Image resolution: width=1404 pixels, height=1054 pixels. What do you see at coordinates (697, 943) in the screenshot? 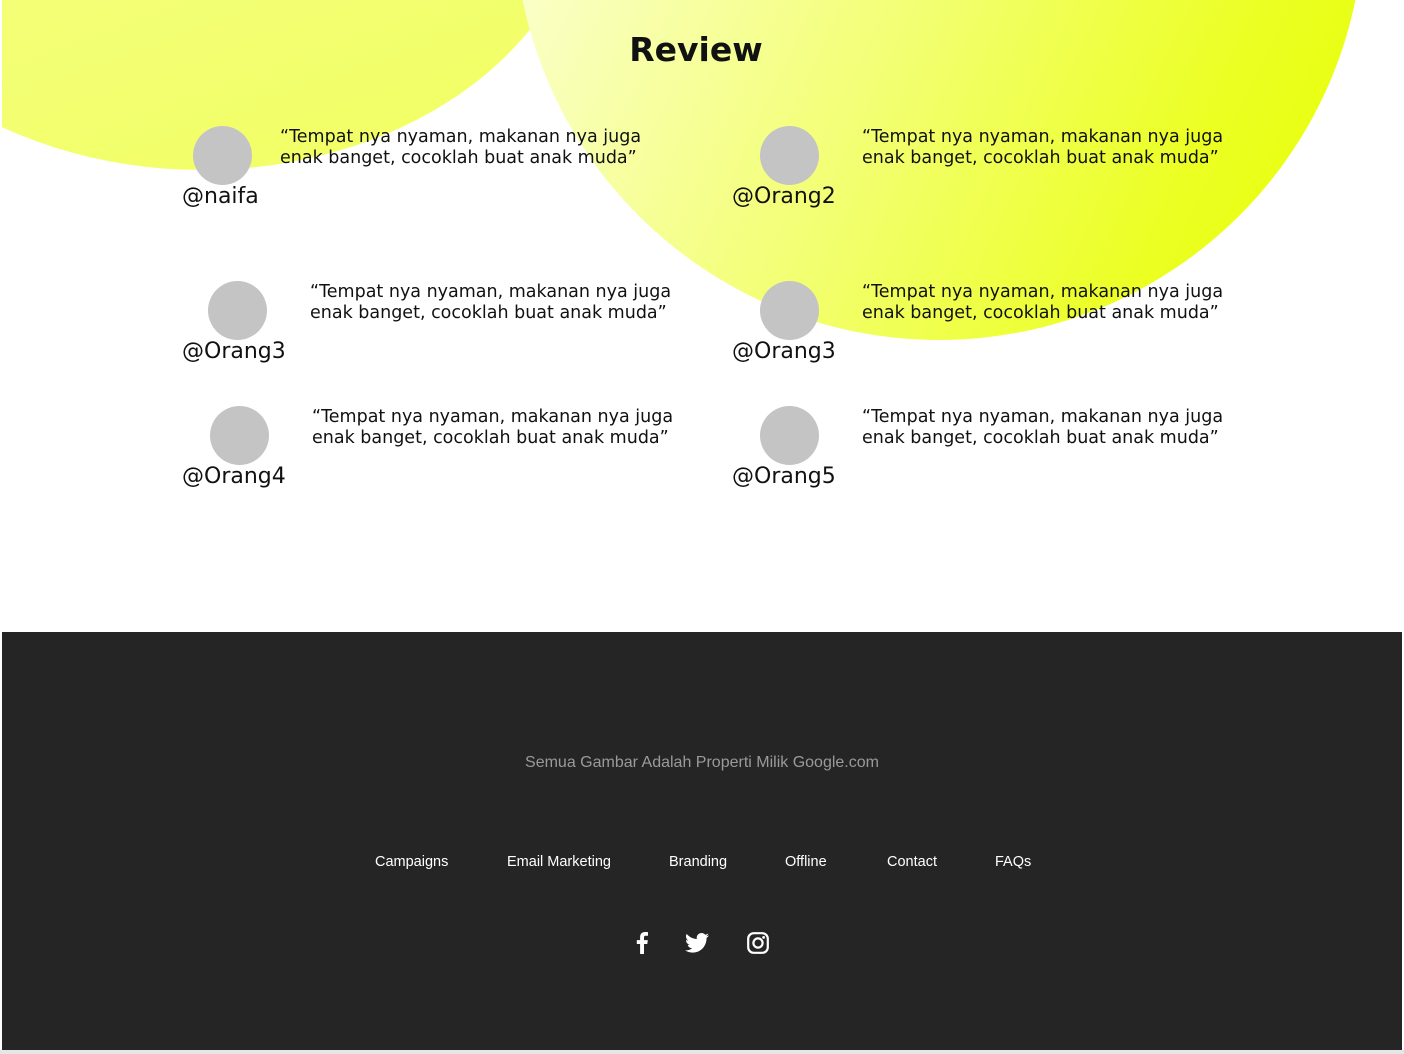
I see `twitter-icon` at bounding box center [697, 943].